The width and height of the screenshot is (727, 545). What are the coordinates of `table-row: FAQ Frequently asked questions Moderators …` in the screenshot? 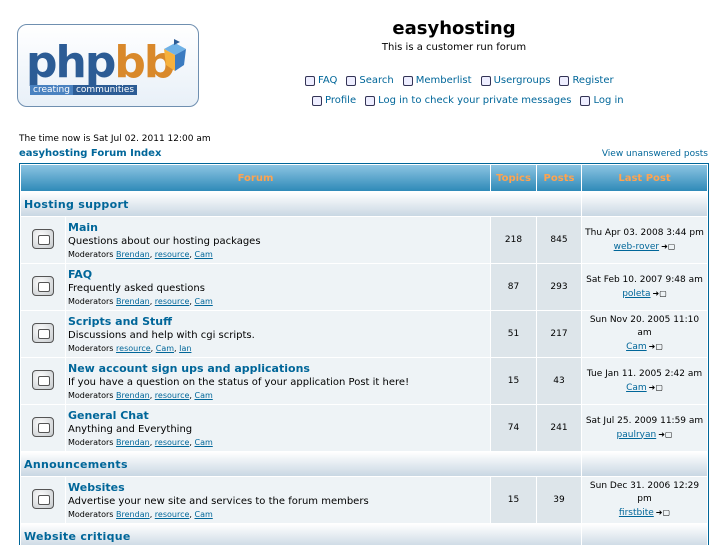 It's located at (364, 287).